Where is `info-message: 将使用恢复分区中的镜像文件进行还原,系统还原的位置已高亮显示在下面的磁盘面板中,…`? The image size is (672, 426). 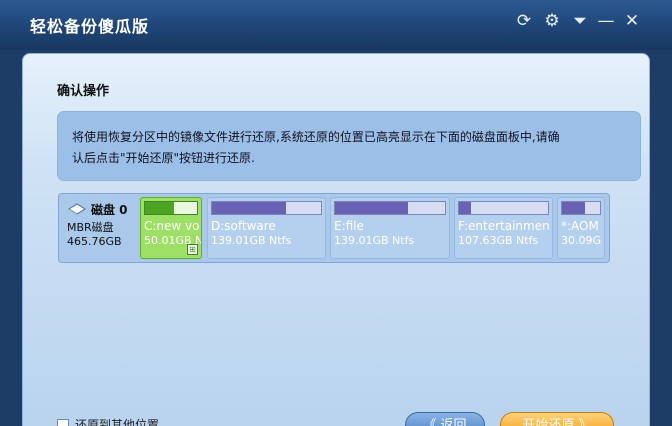
info-message: 将使用恢复分区中的镜像文件进行还原,系统还原的位置已高亮显示在下面的磁盘面板中,… is located at coordinates (349, 146).